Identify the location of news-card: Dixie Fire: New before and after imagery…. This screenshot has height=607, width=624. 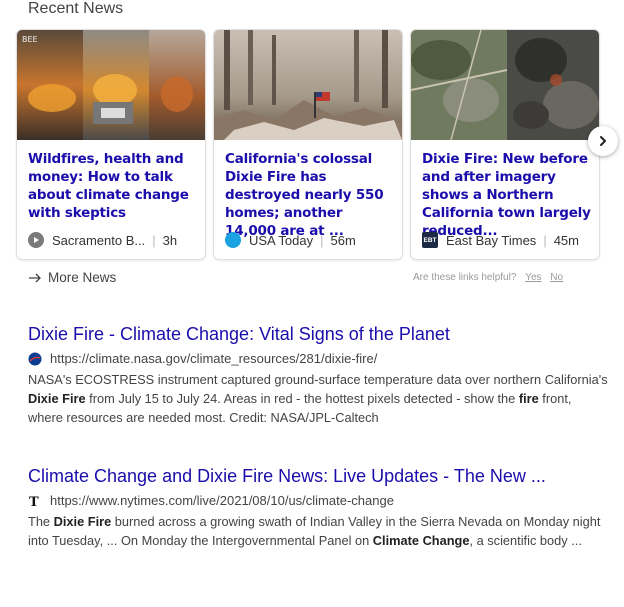
(505, 144).